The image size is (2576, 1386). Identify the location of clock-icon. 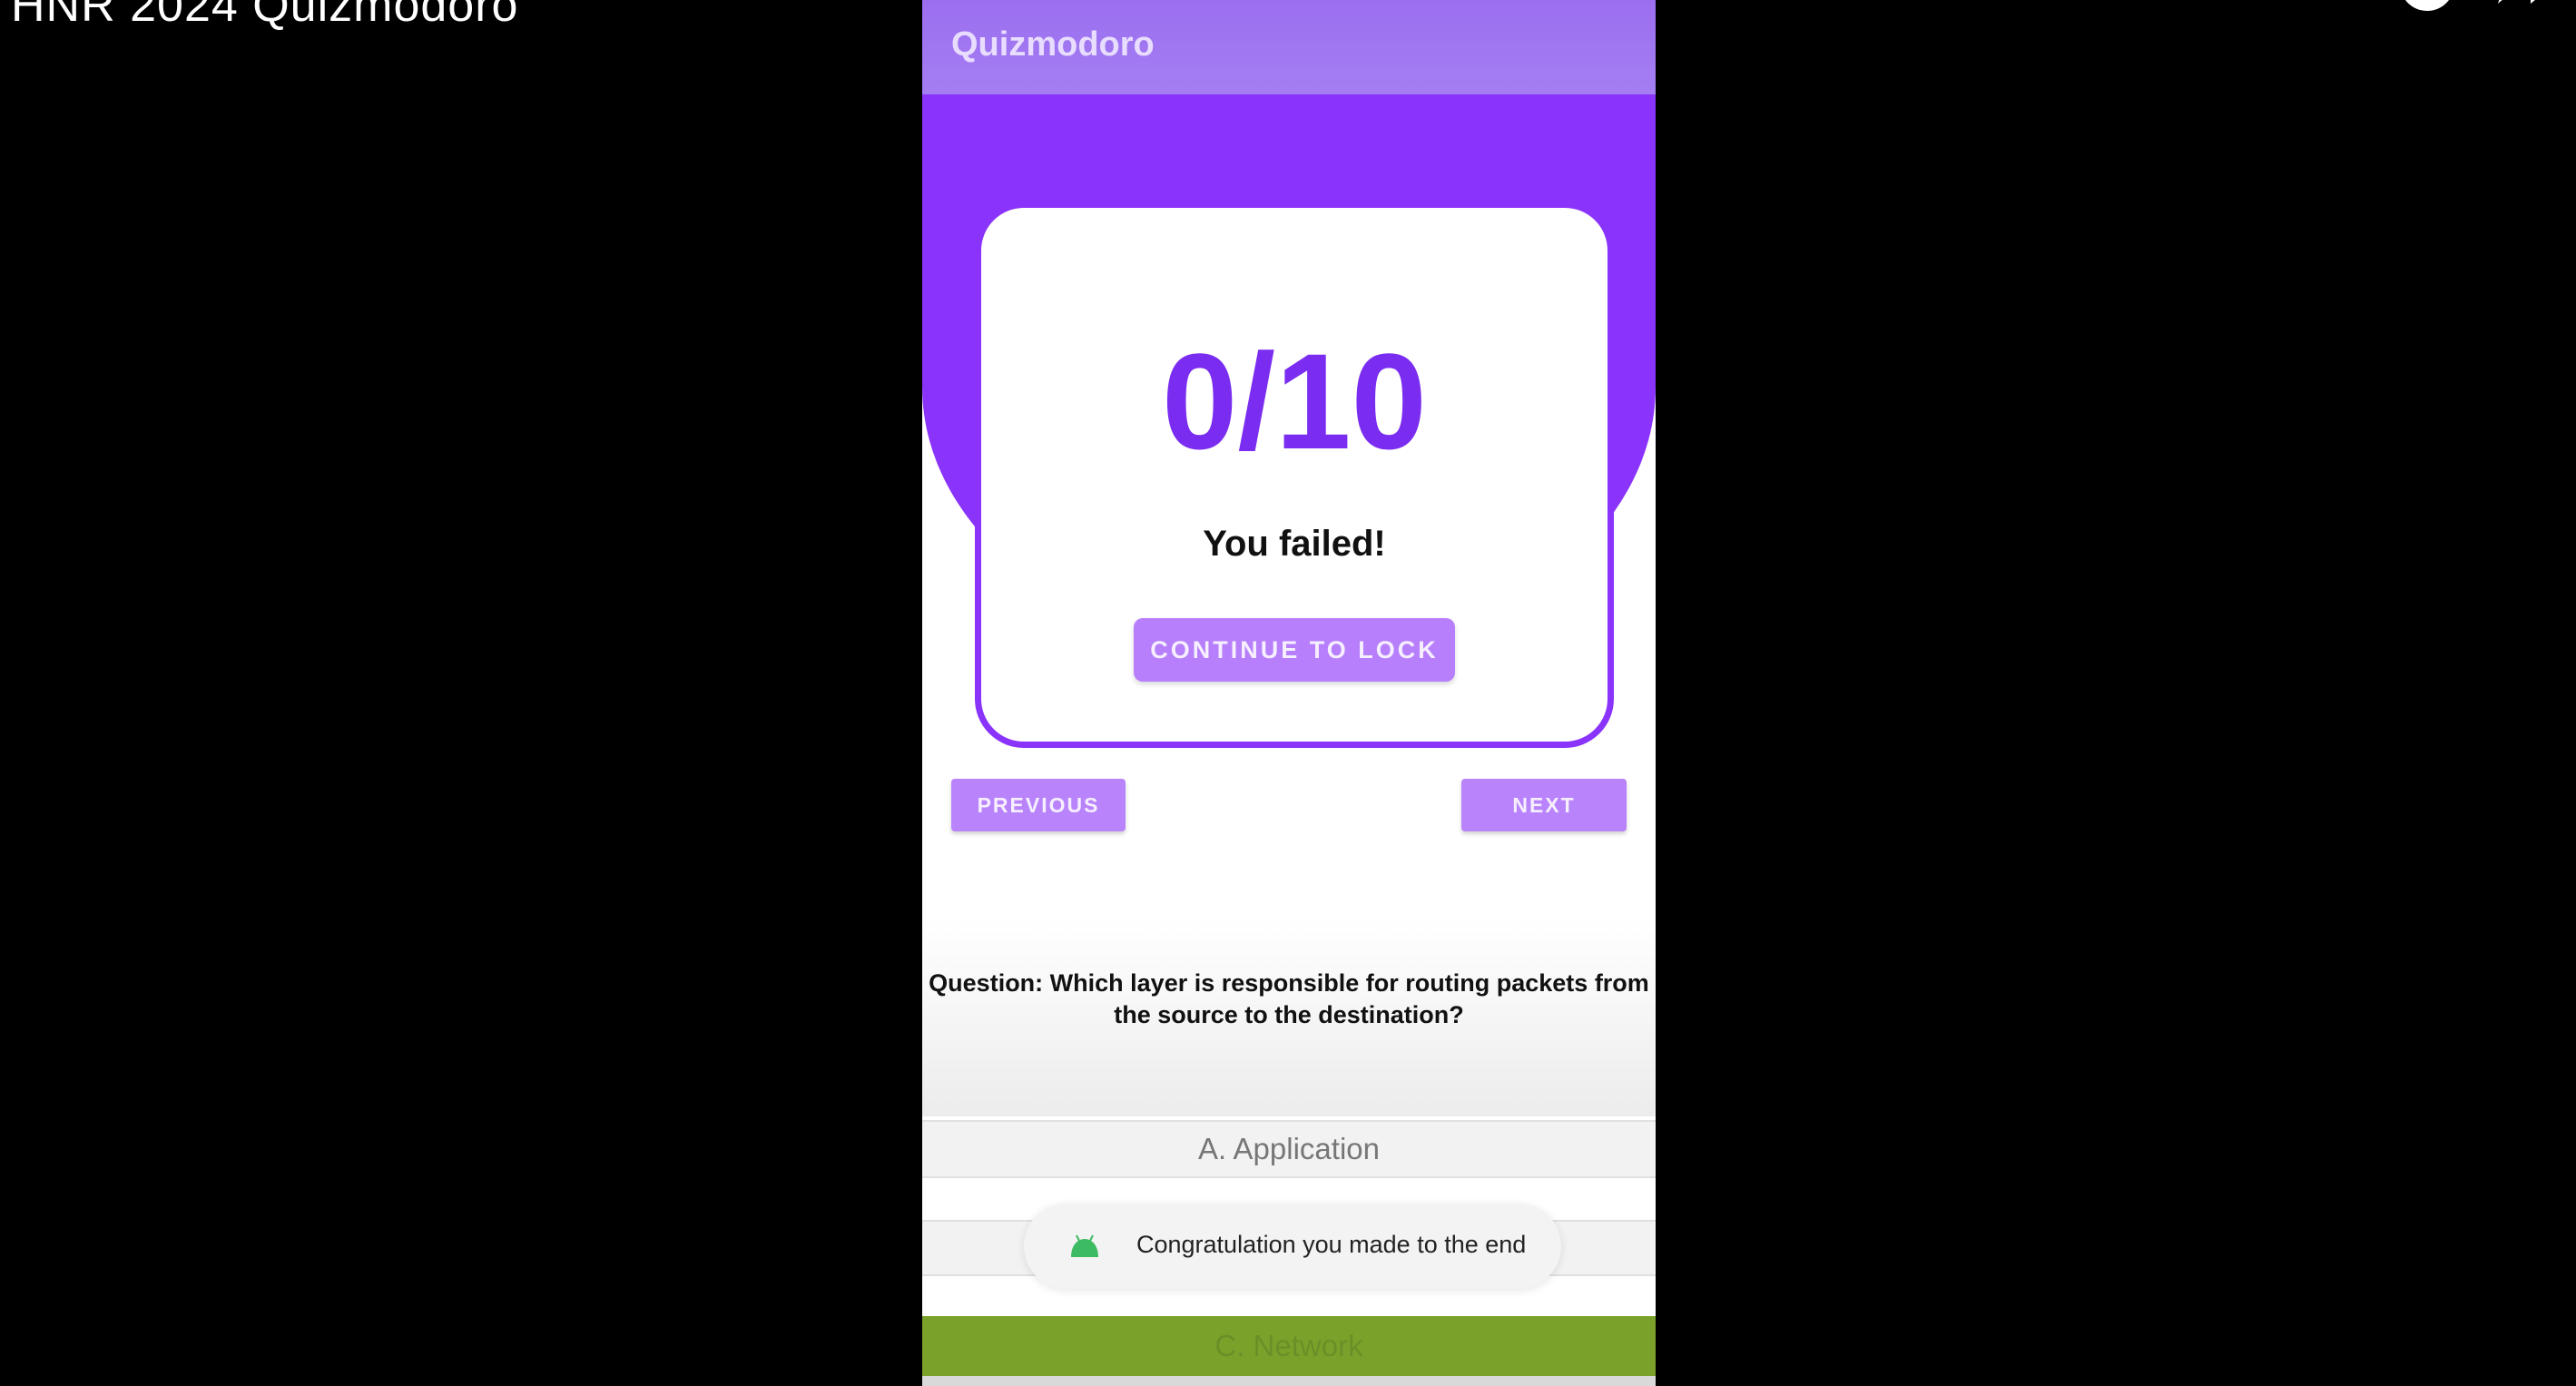
(2427, 12).